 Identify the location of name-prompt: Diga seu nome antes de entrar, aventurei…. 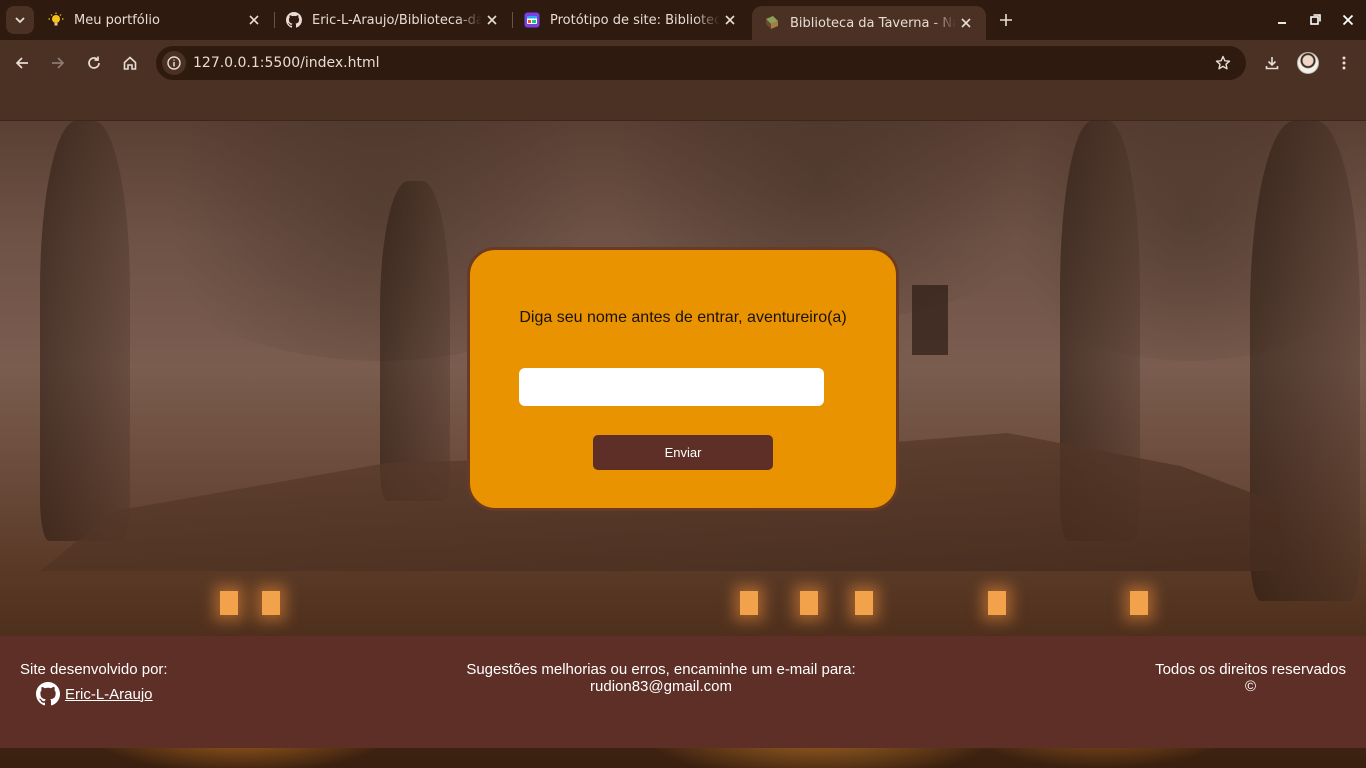
(683, 317).